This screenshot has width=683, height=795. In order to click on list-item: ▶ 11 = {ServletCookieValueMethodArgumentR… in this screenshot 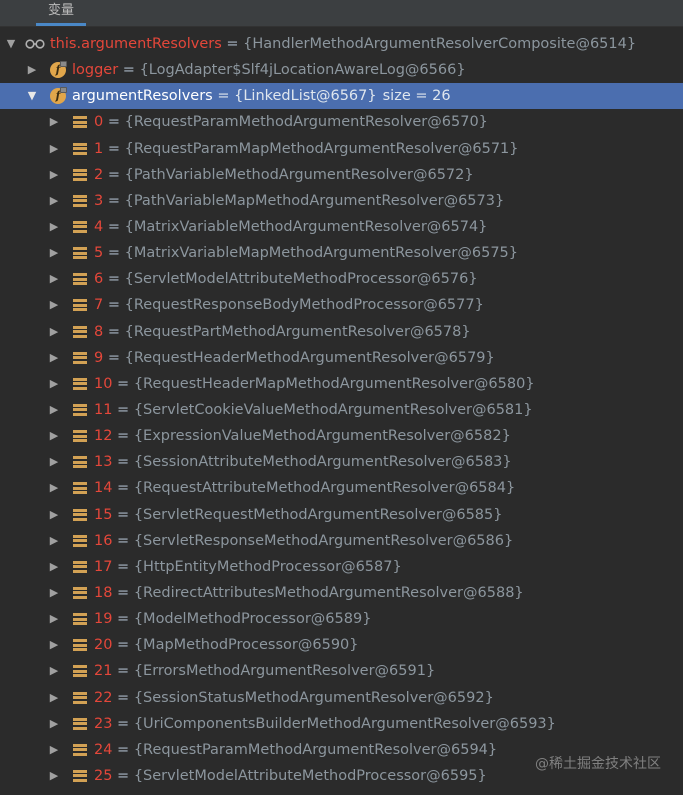, I will do `click(341, 410)`.